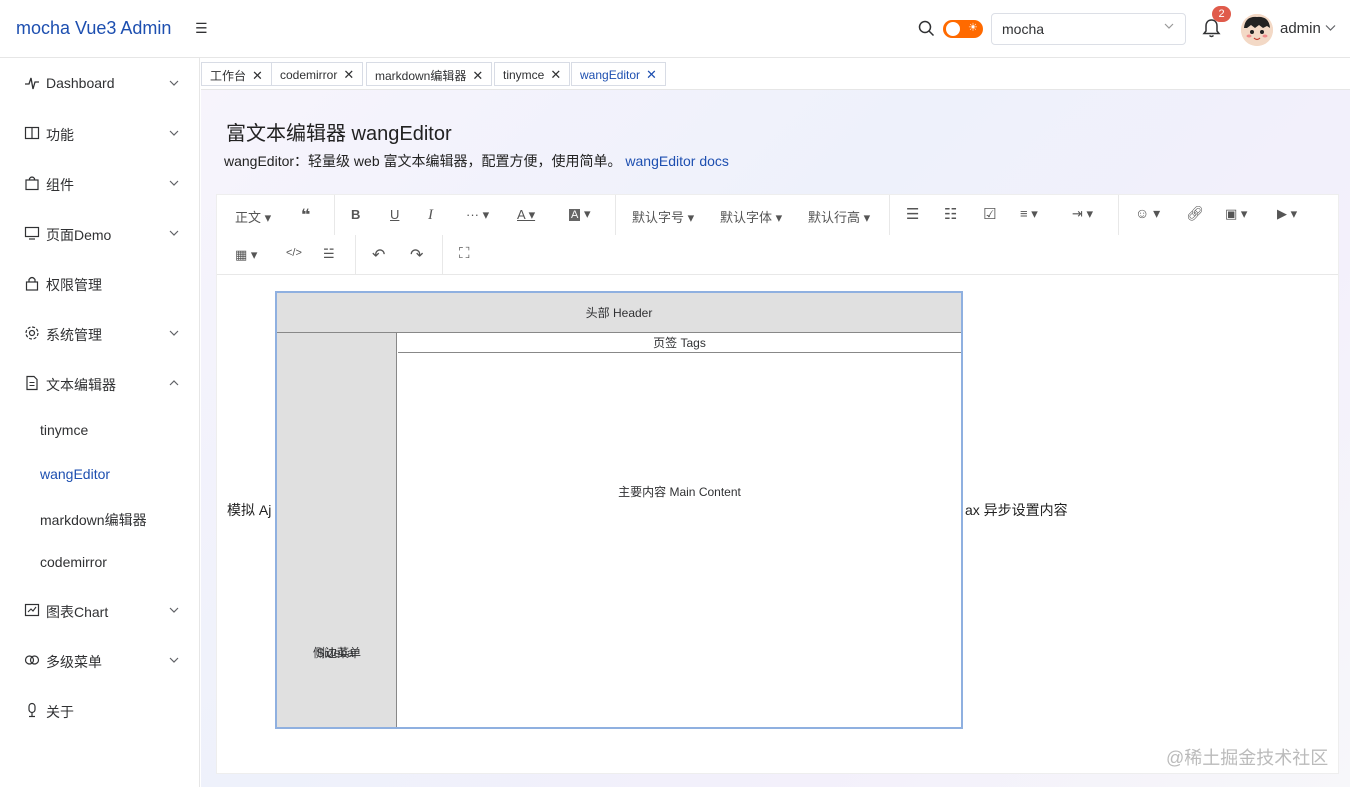 Image resolution: width=1350 pixels, height=787 pixels. Describe the element at coordinates (337, 653) in the screenshot. I see `layout-sidebar-label-line2: Sidebar` at that location.